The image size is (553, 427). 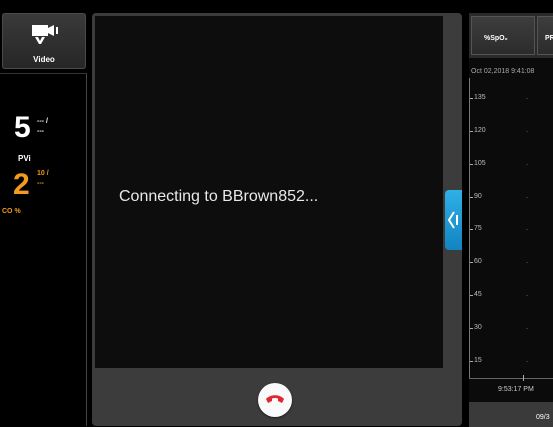 What do you see at coordinates (42, 126) in the screenshot?
I see `pvi-limits: --- / ---` at bounding box center [42, 126].